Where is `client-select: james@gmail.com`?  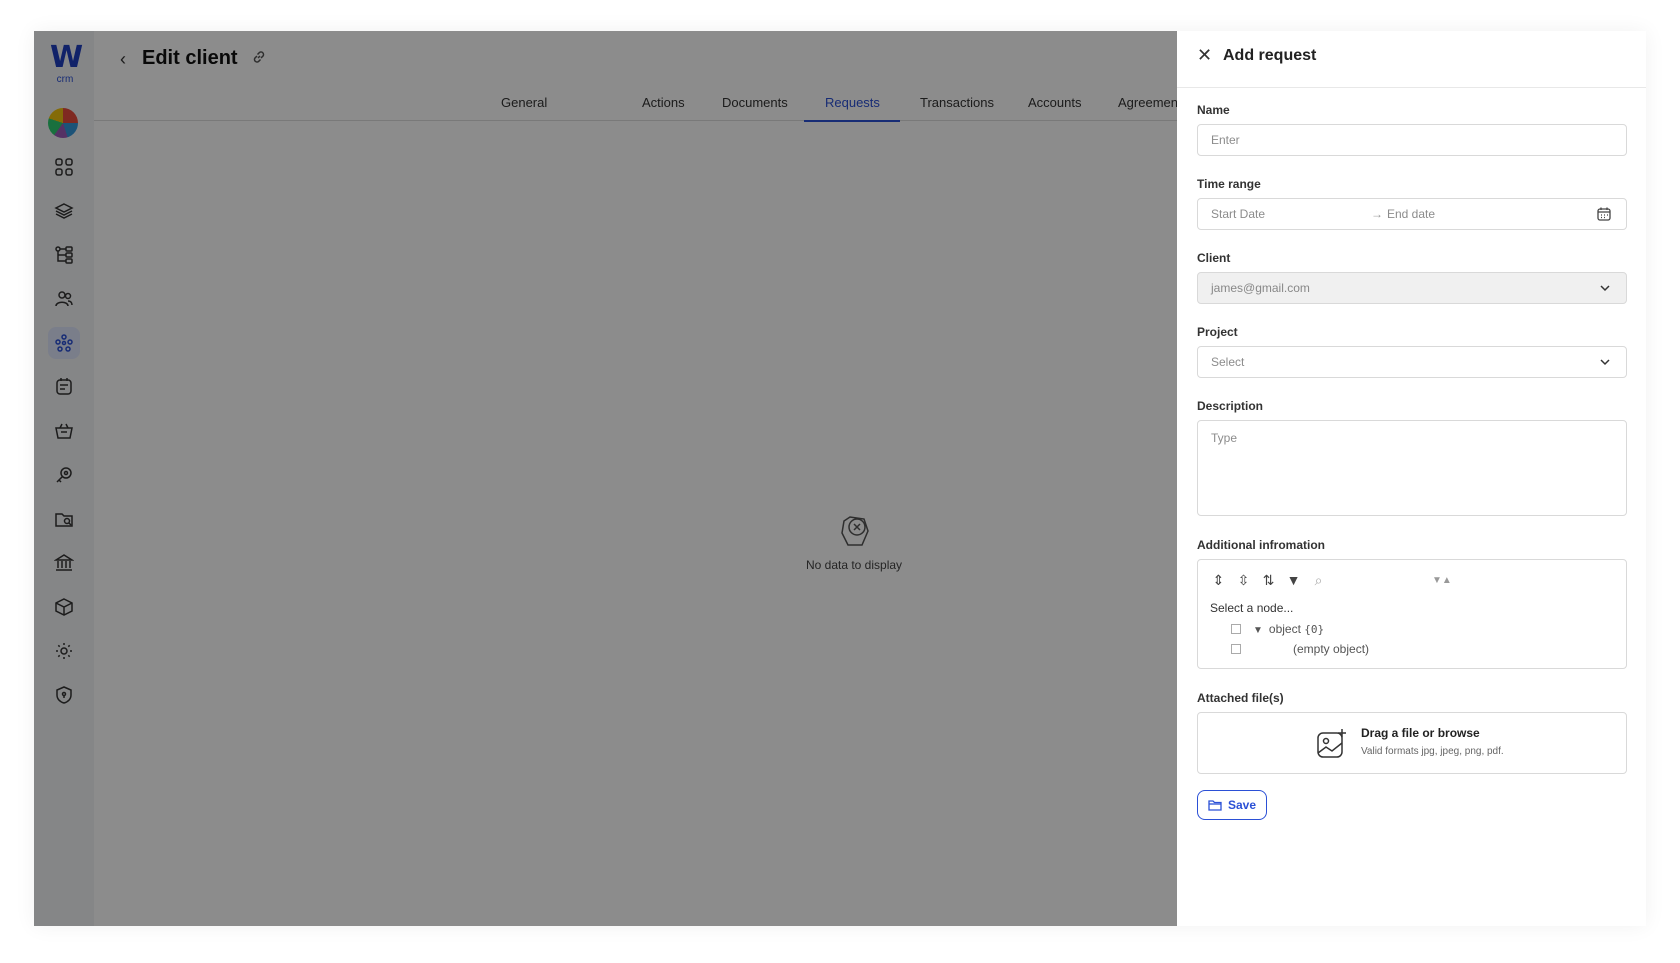 client-select: james@gmail.com is located at coordinates (1412, 288).